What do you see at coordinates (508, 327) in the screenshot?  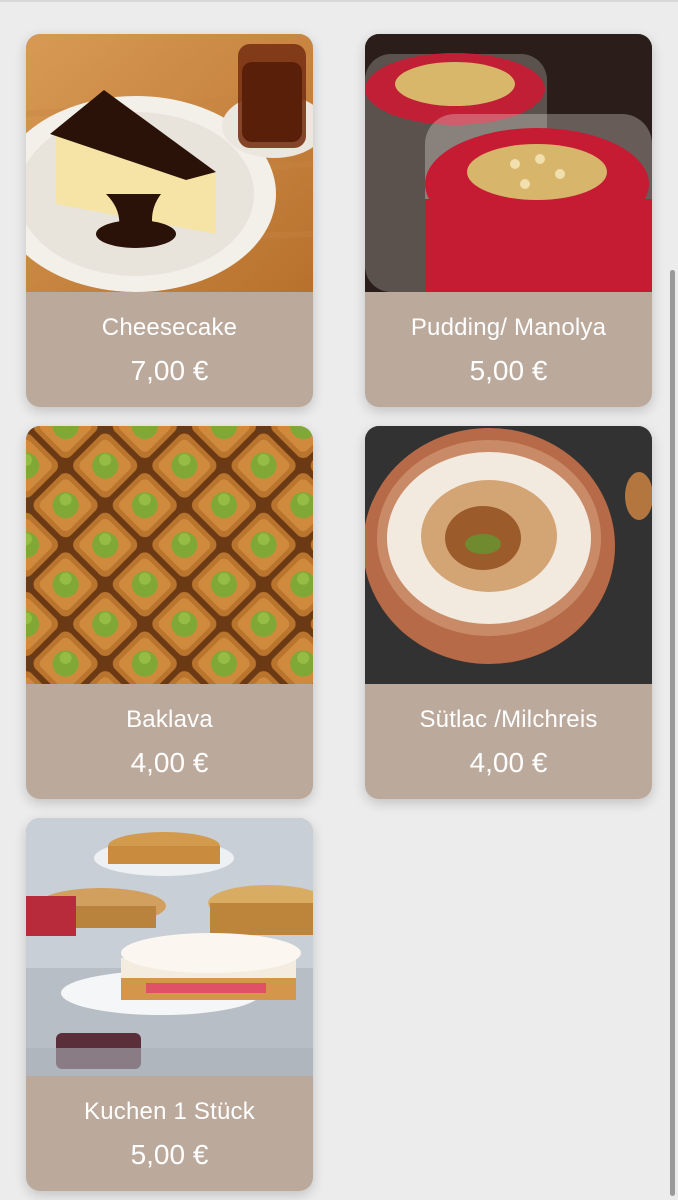 I see `menu-item-name: Pudding/ Manolya` at bounding box center [508, 327].